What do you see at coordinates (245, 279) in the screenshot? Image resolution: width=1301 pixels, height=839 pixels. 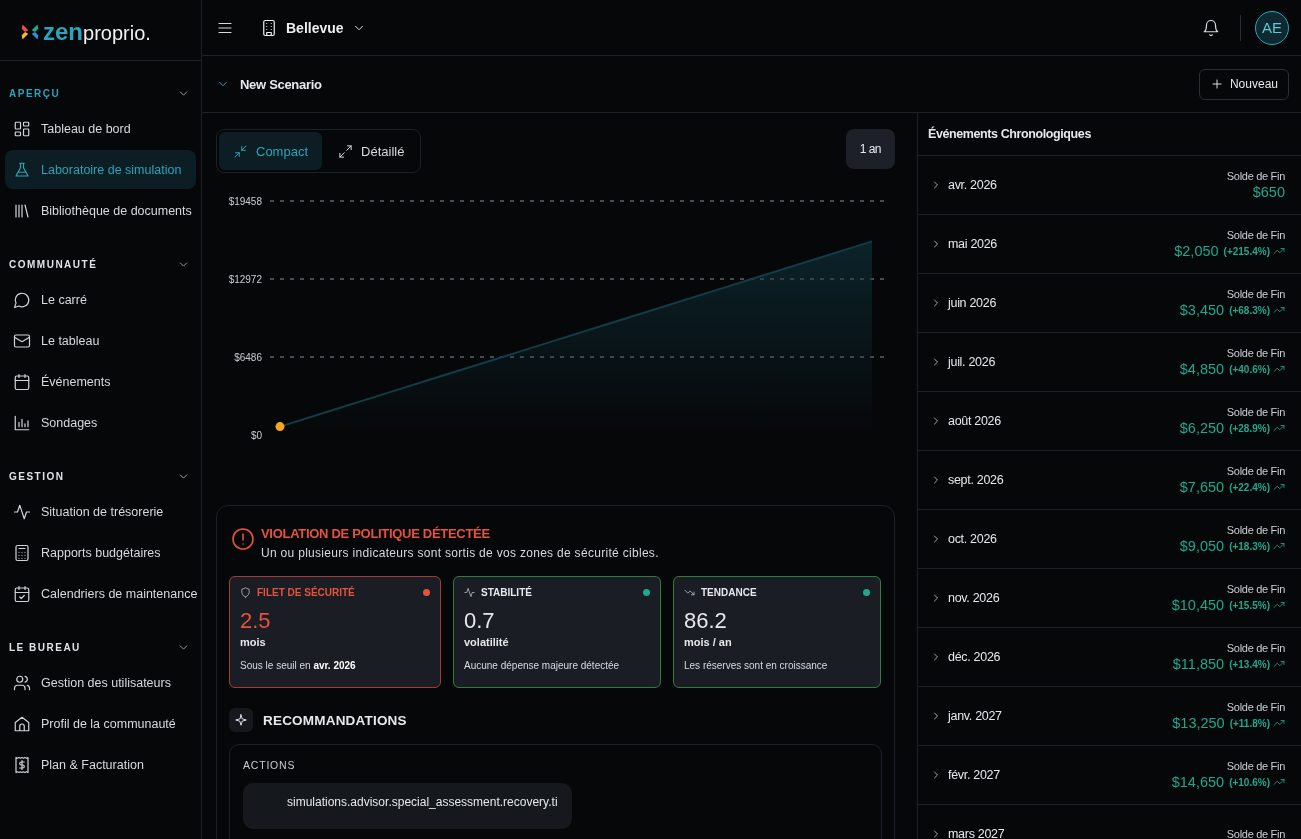 I see `axis-tick-label: $12972` at bounding box center [245, 279].